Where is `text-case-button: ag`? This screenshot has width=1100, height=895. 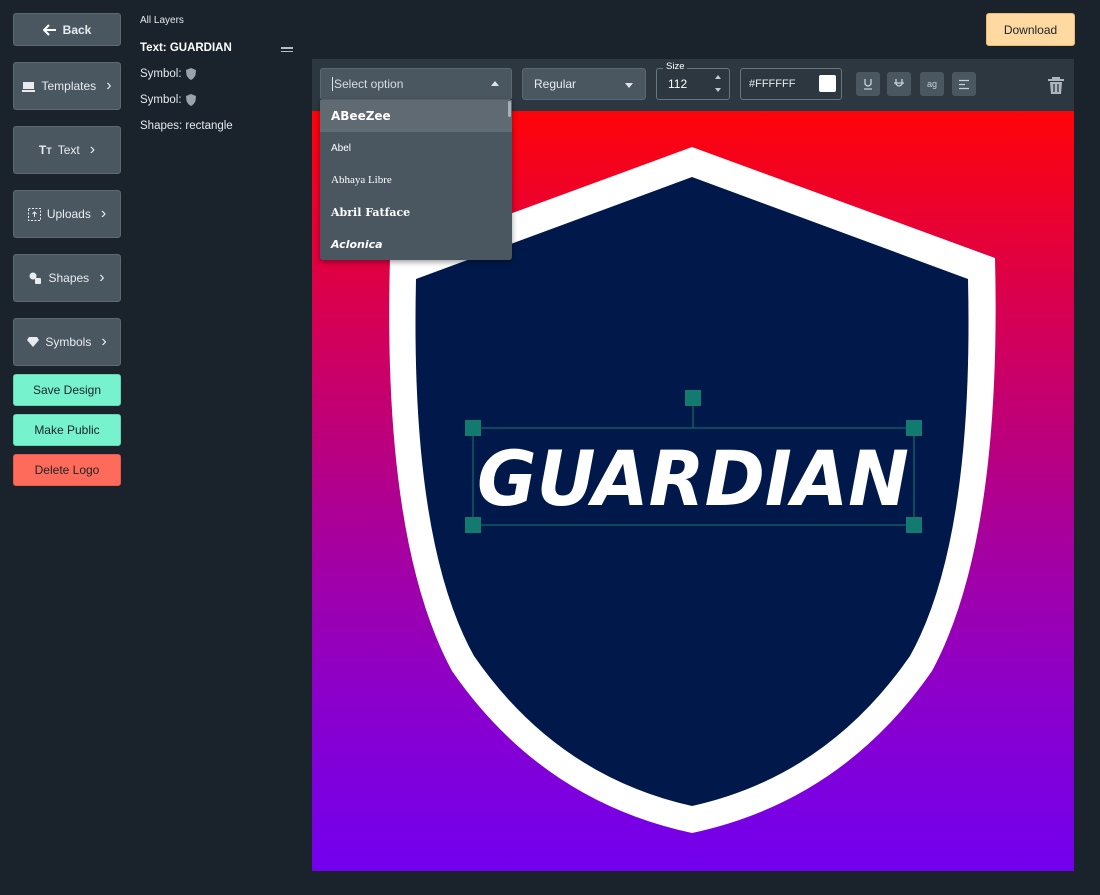 text-case-button: ag is located at coordinates (932, 84).